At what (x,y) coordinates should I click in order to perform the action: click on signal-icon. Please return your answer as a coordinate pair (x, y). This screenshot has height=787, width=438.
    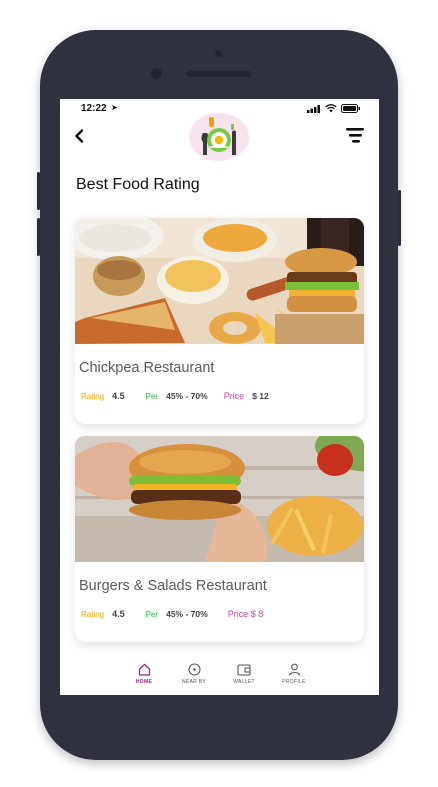
    Looking at the image, I should click on (313, 108).